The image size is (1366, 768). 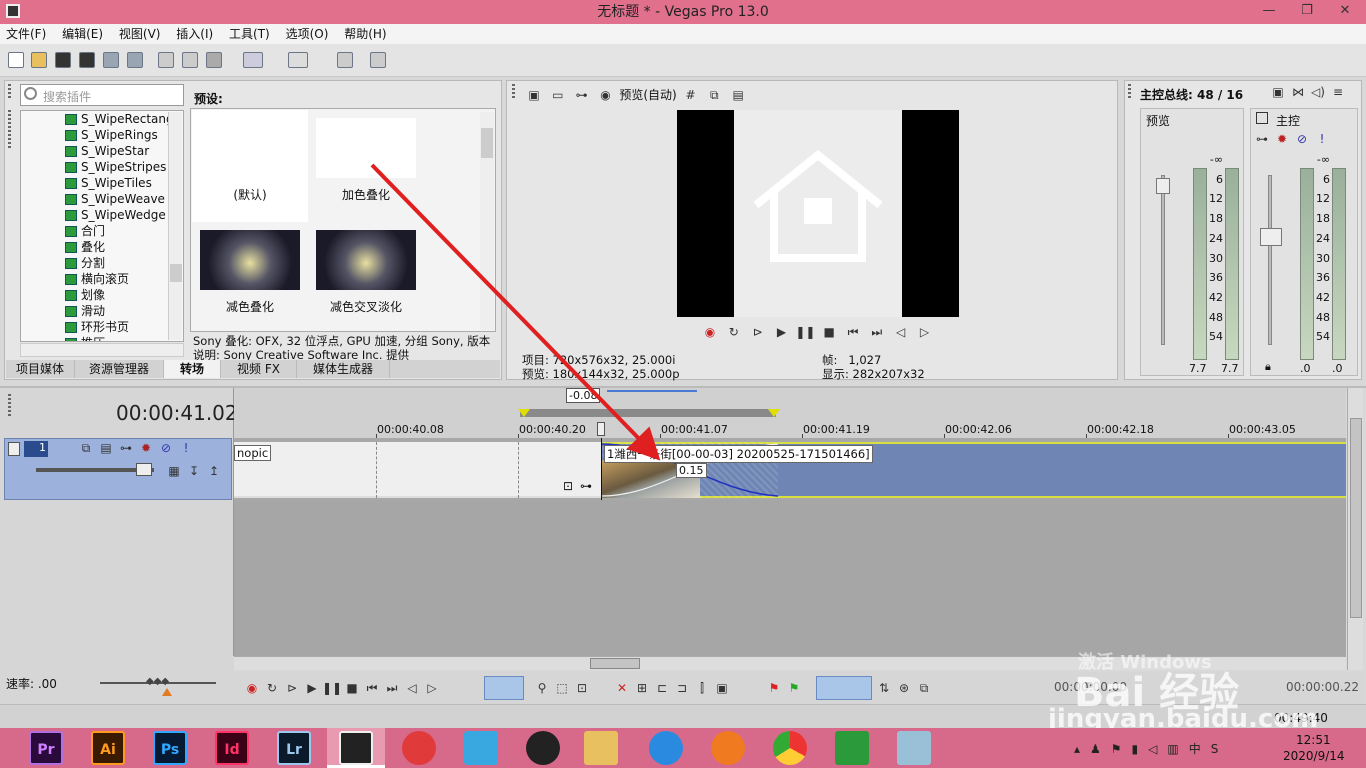 What do you see at coordinates (758, 332) in the screenshot?
I see `play-from-start-icon: ⊳` at bounding box center [758, 332].